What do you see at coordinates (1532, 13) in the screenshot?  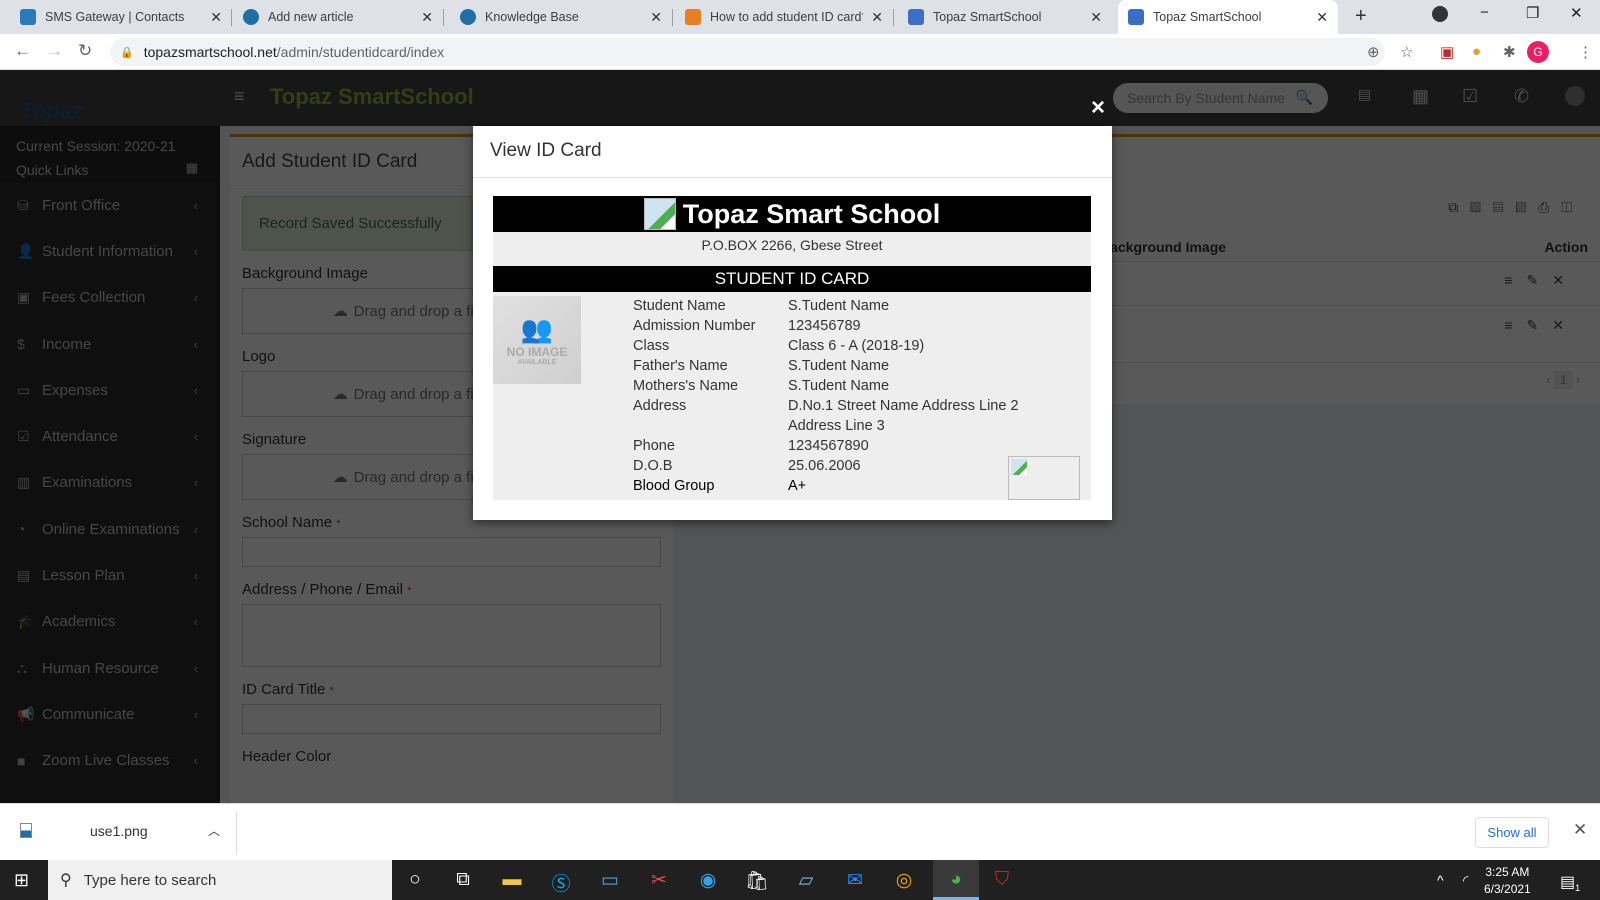 I see `restore-button: ❐` at bounding box center [1532, 13].